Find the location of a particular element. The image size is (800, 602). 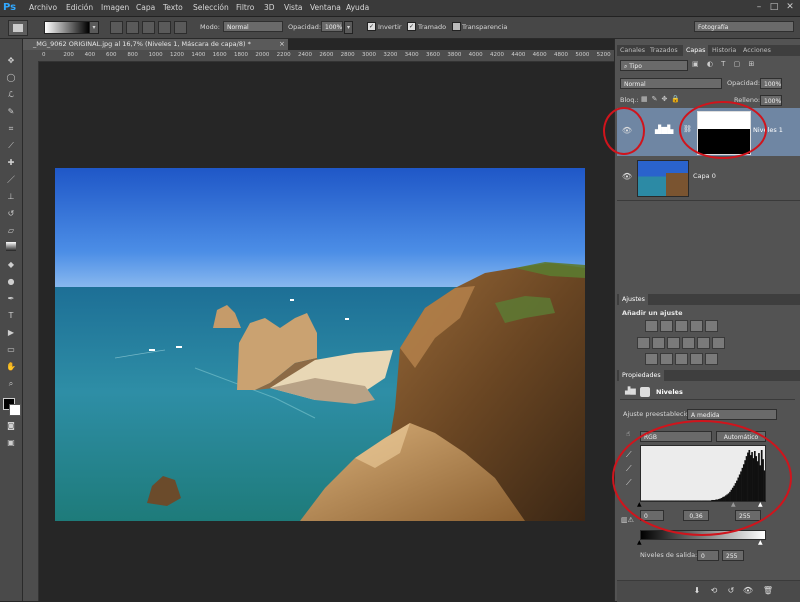

properties-title: Propiedades is located at coordinates (641, 375).